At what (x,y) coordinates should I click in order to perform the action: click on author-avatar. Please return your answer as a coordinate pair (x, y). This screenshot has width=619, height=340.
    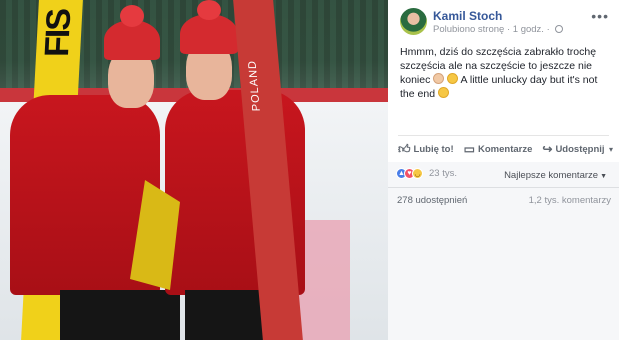
    Looking at the image, I should click on (413, 21).